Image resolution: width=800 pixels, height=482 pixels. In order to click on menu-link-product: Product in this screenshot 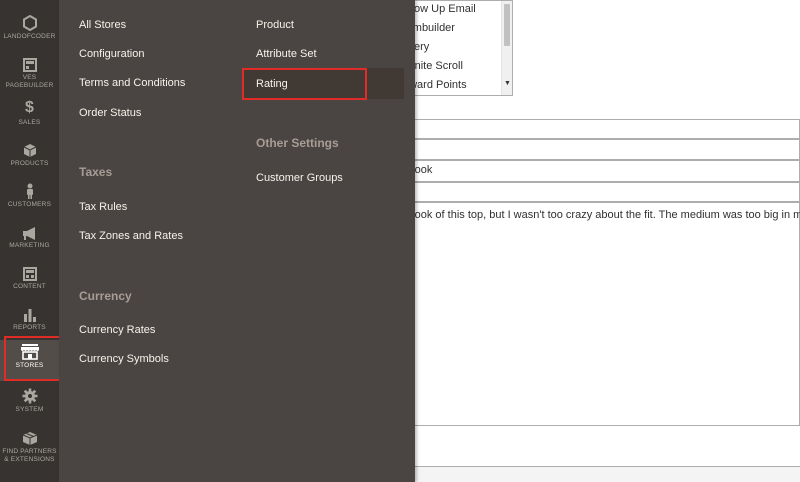, I will do `click(275, 25)`.